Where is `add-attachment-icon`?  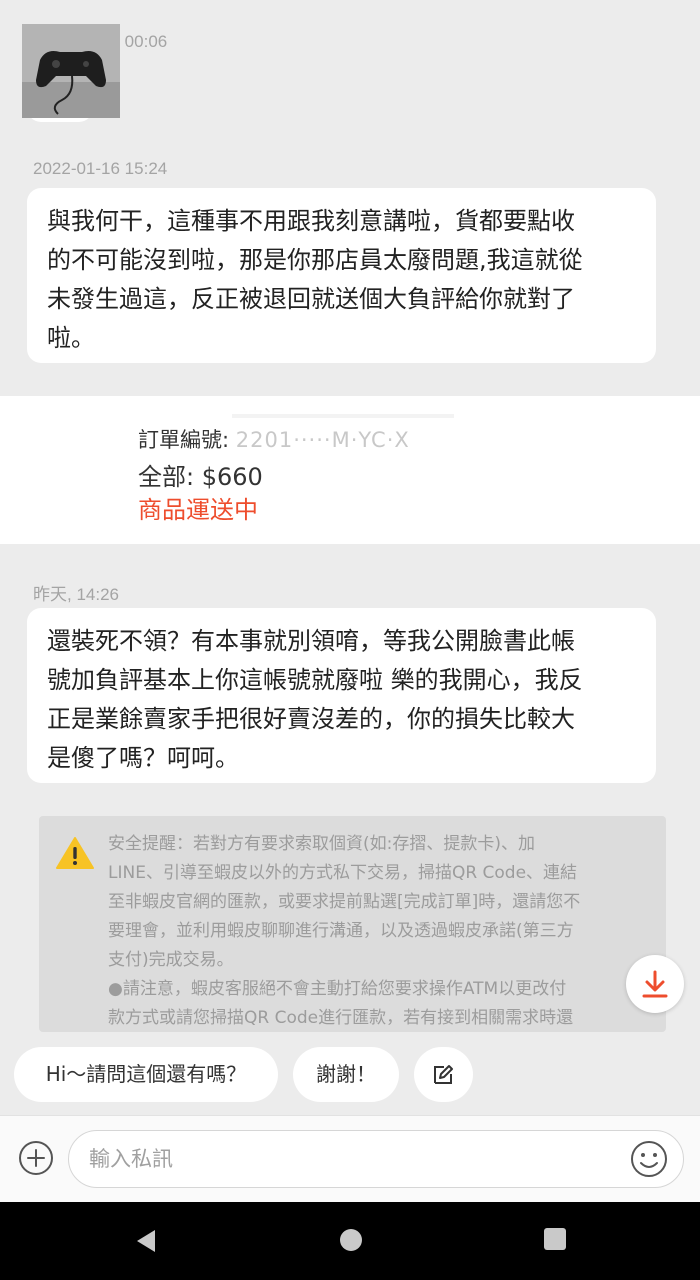 add-attachment-icon is located at coordinates (36, 1158).